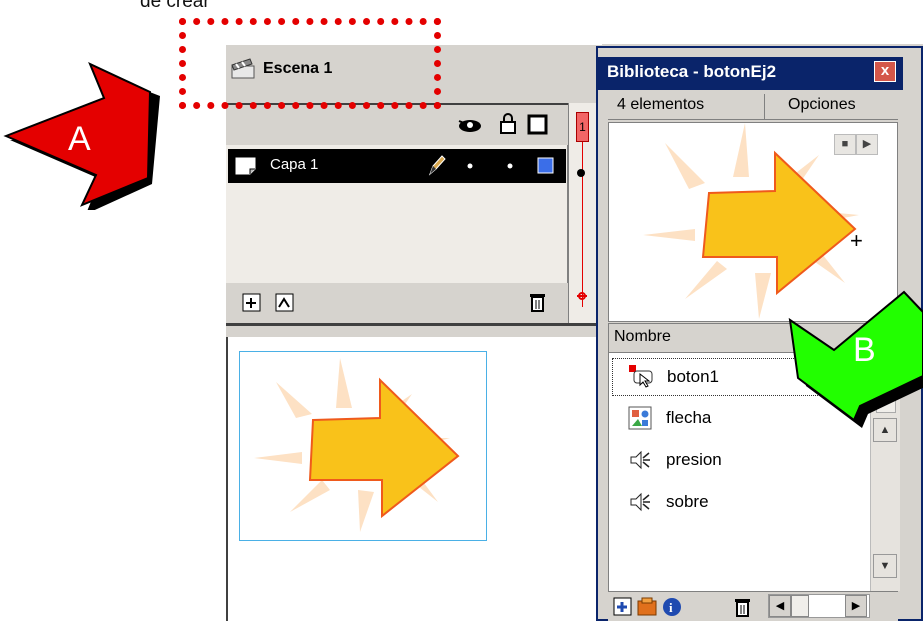 The width and height of the screenshot is (923, 621). What do you see at coordinates (740, 461) in the screenshot?
I see `library-item-presion: presion` at bounding box center [740, 461].